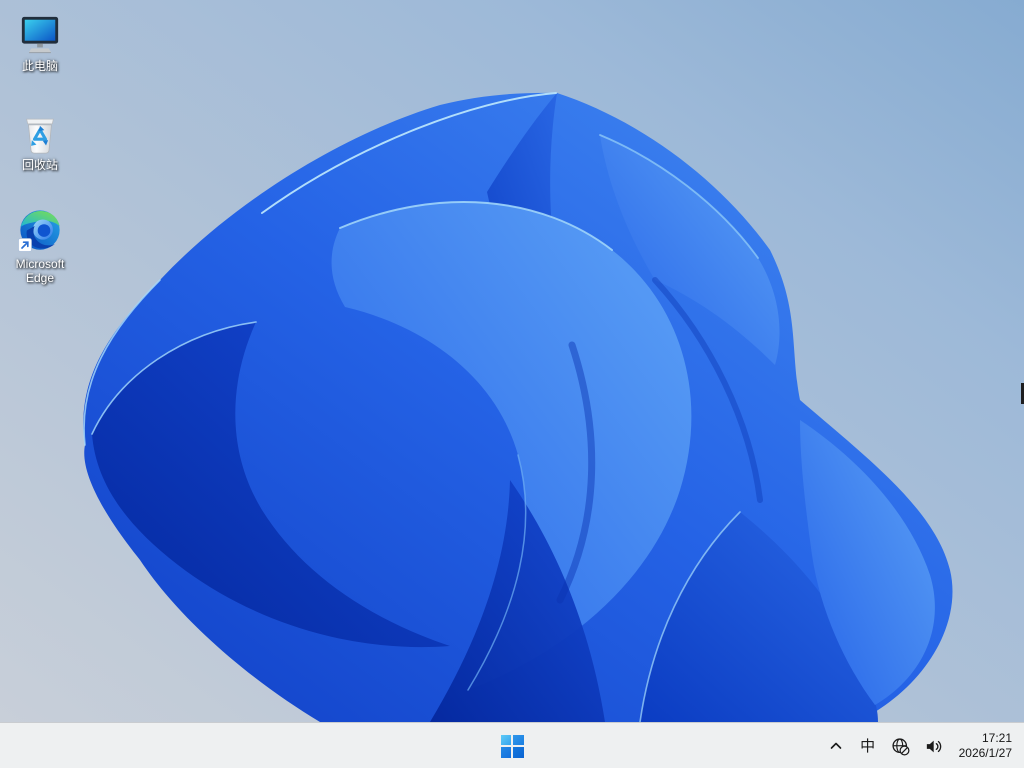  Describe the element at coordinates (985, 753) in the screenshot. I see `clock-date: 2026/1/27` at that location.